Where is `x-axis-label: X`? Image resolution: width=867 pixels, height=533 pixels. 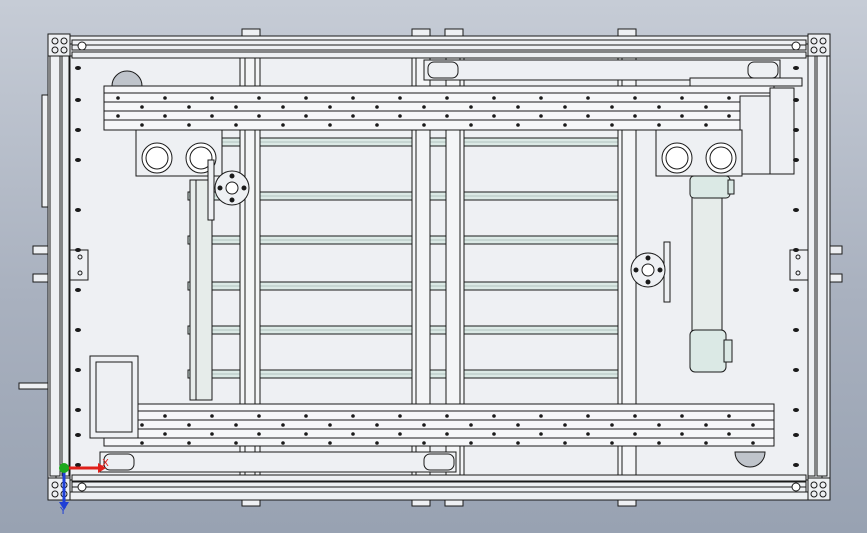
x-axis-label: X is located at coordinates (105, 463).